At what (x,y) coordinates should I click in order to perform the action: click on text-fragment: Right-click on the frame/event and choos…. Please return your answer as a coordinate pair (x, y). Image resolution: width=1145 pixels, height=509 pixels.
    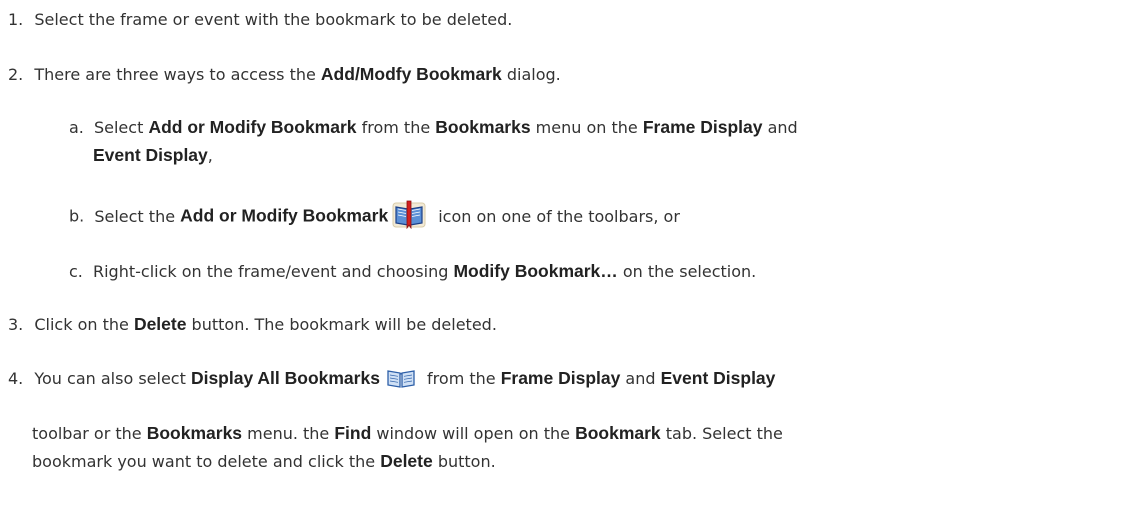
    Looking at the image, I should click on (273, 271).